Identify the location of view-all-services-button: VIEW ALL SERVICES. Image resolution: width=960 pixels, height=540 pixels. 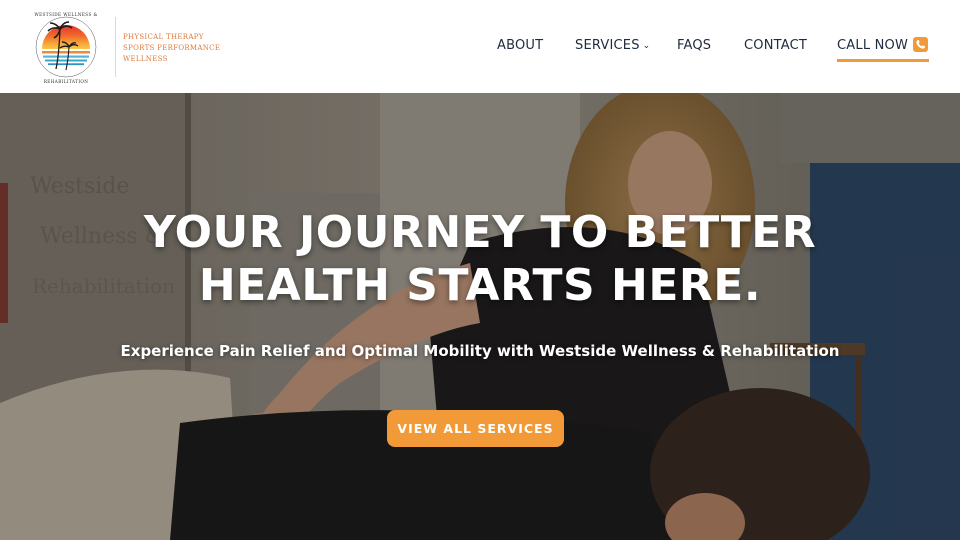
(475, 428).